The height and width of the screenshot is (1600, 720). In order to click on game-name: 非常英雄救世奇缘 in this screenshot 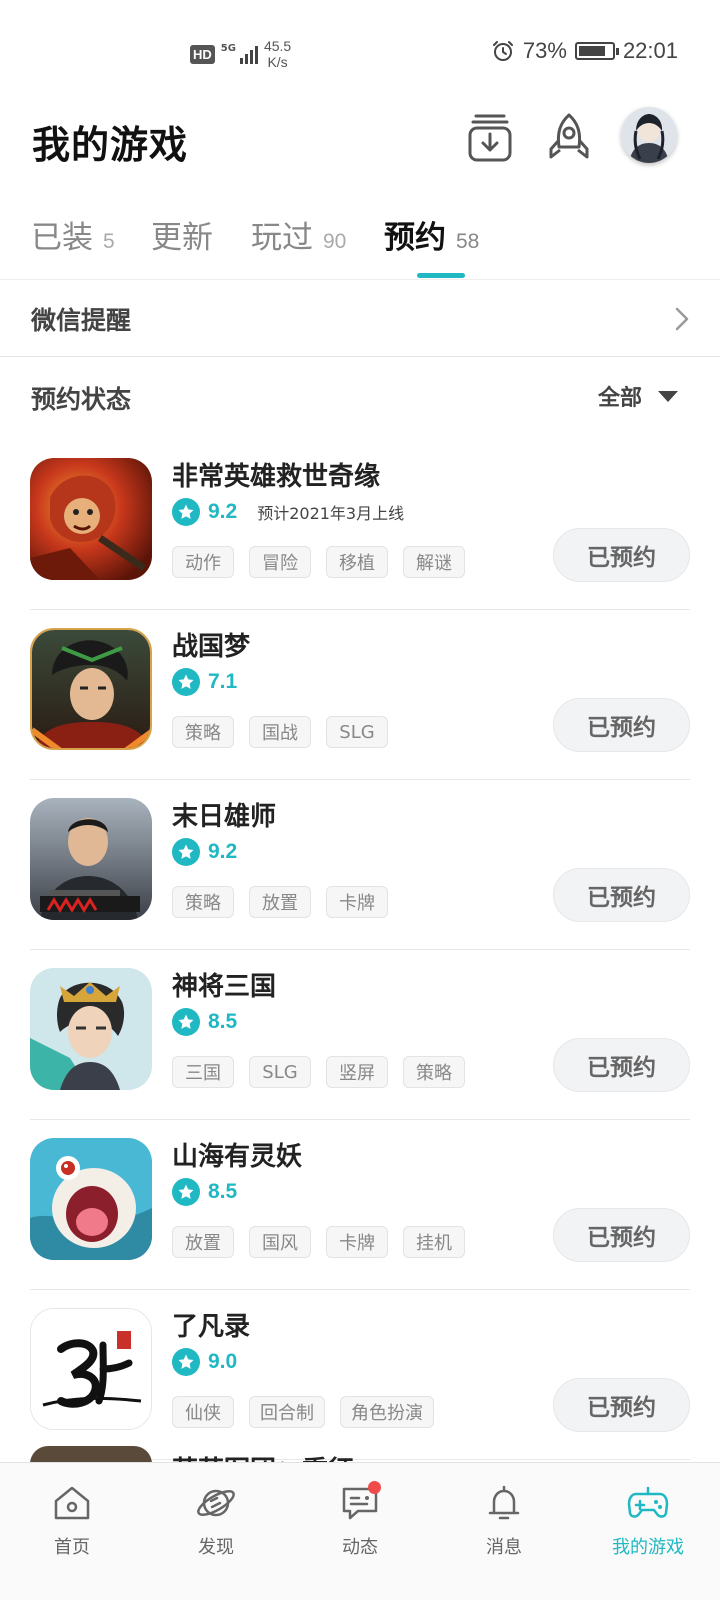, I will do `click(276, 477)`.